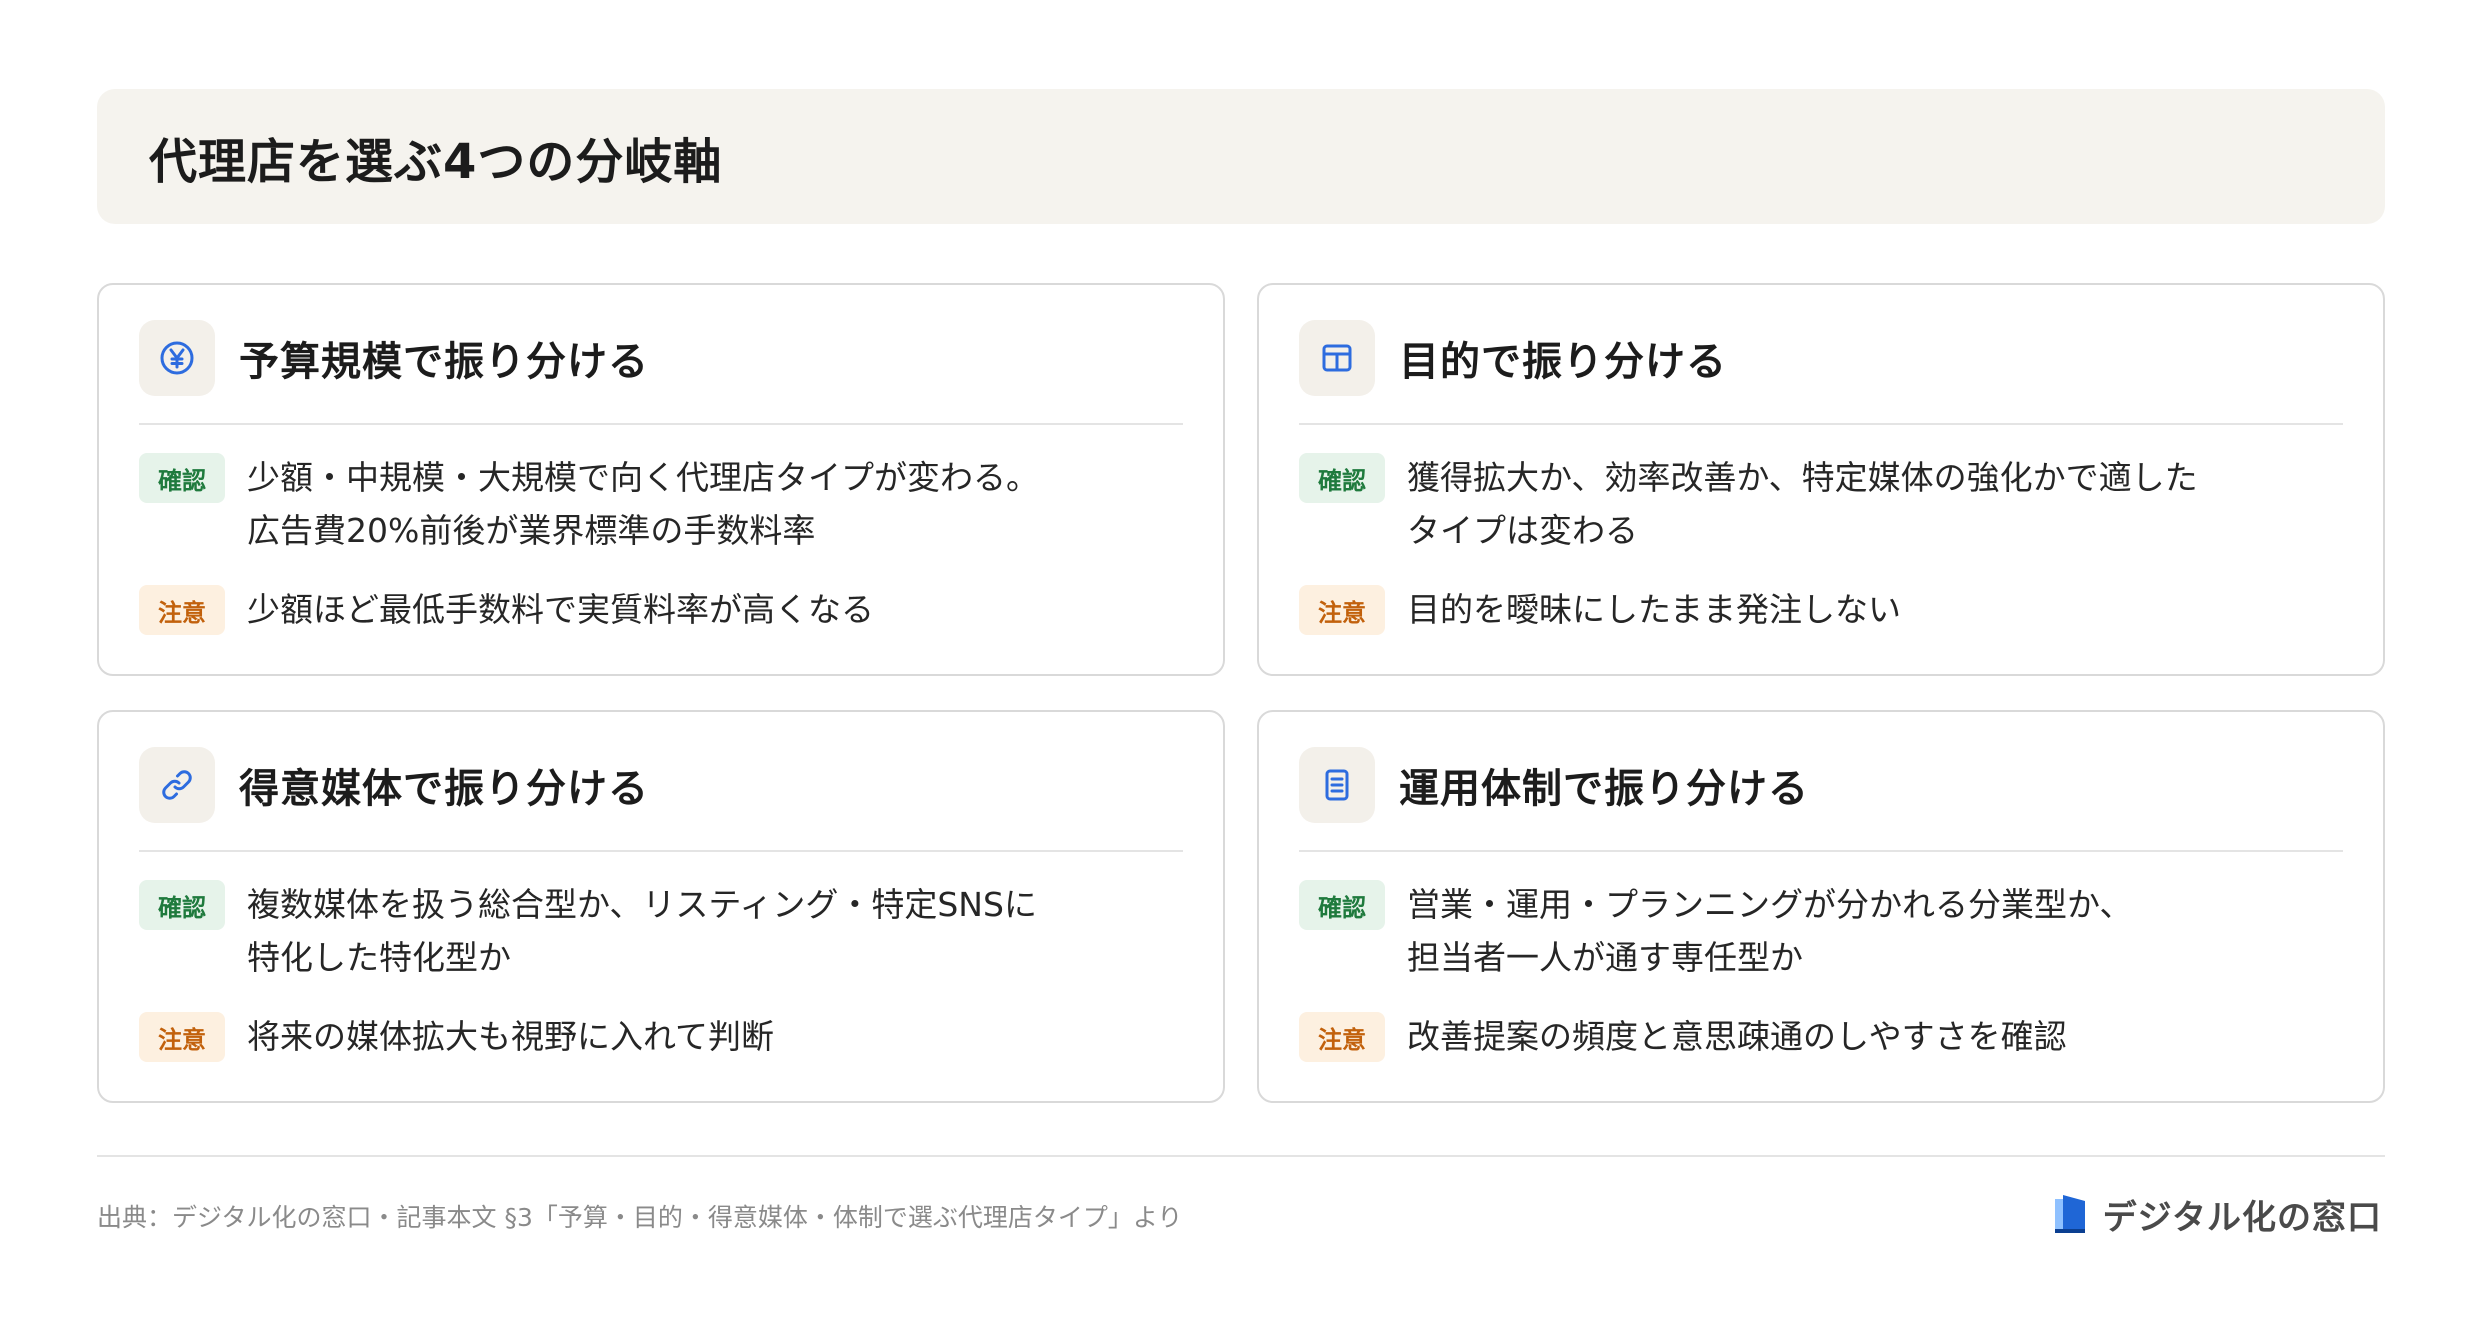  I want to click on brand-name: デジタル化の窓口, so click(2242, 1218).